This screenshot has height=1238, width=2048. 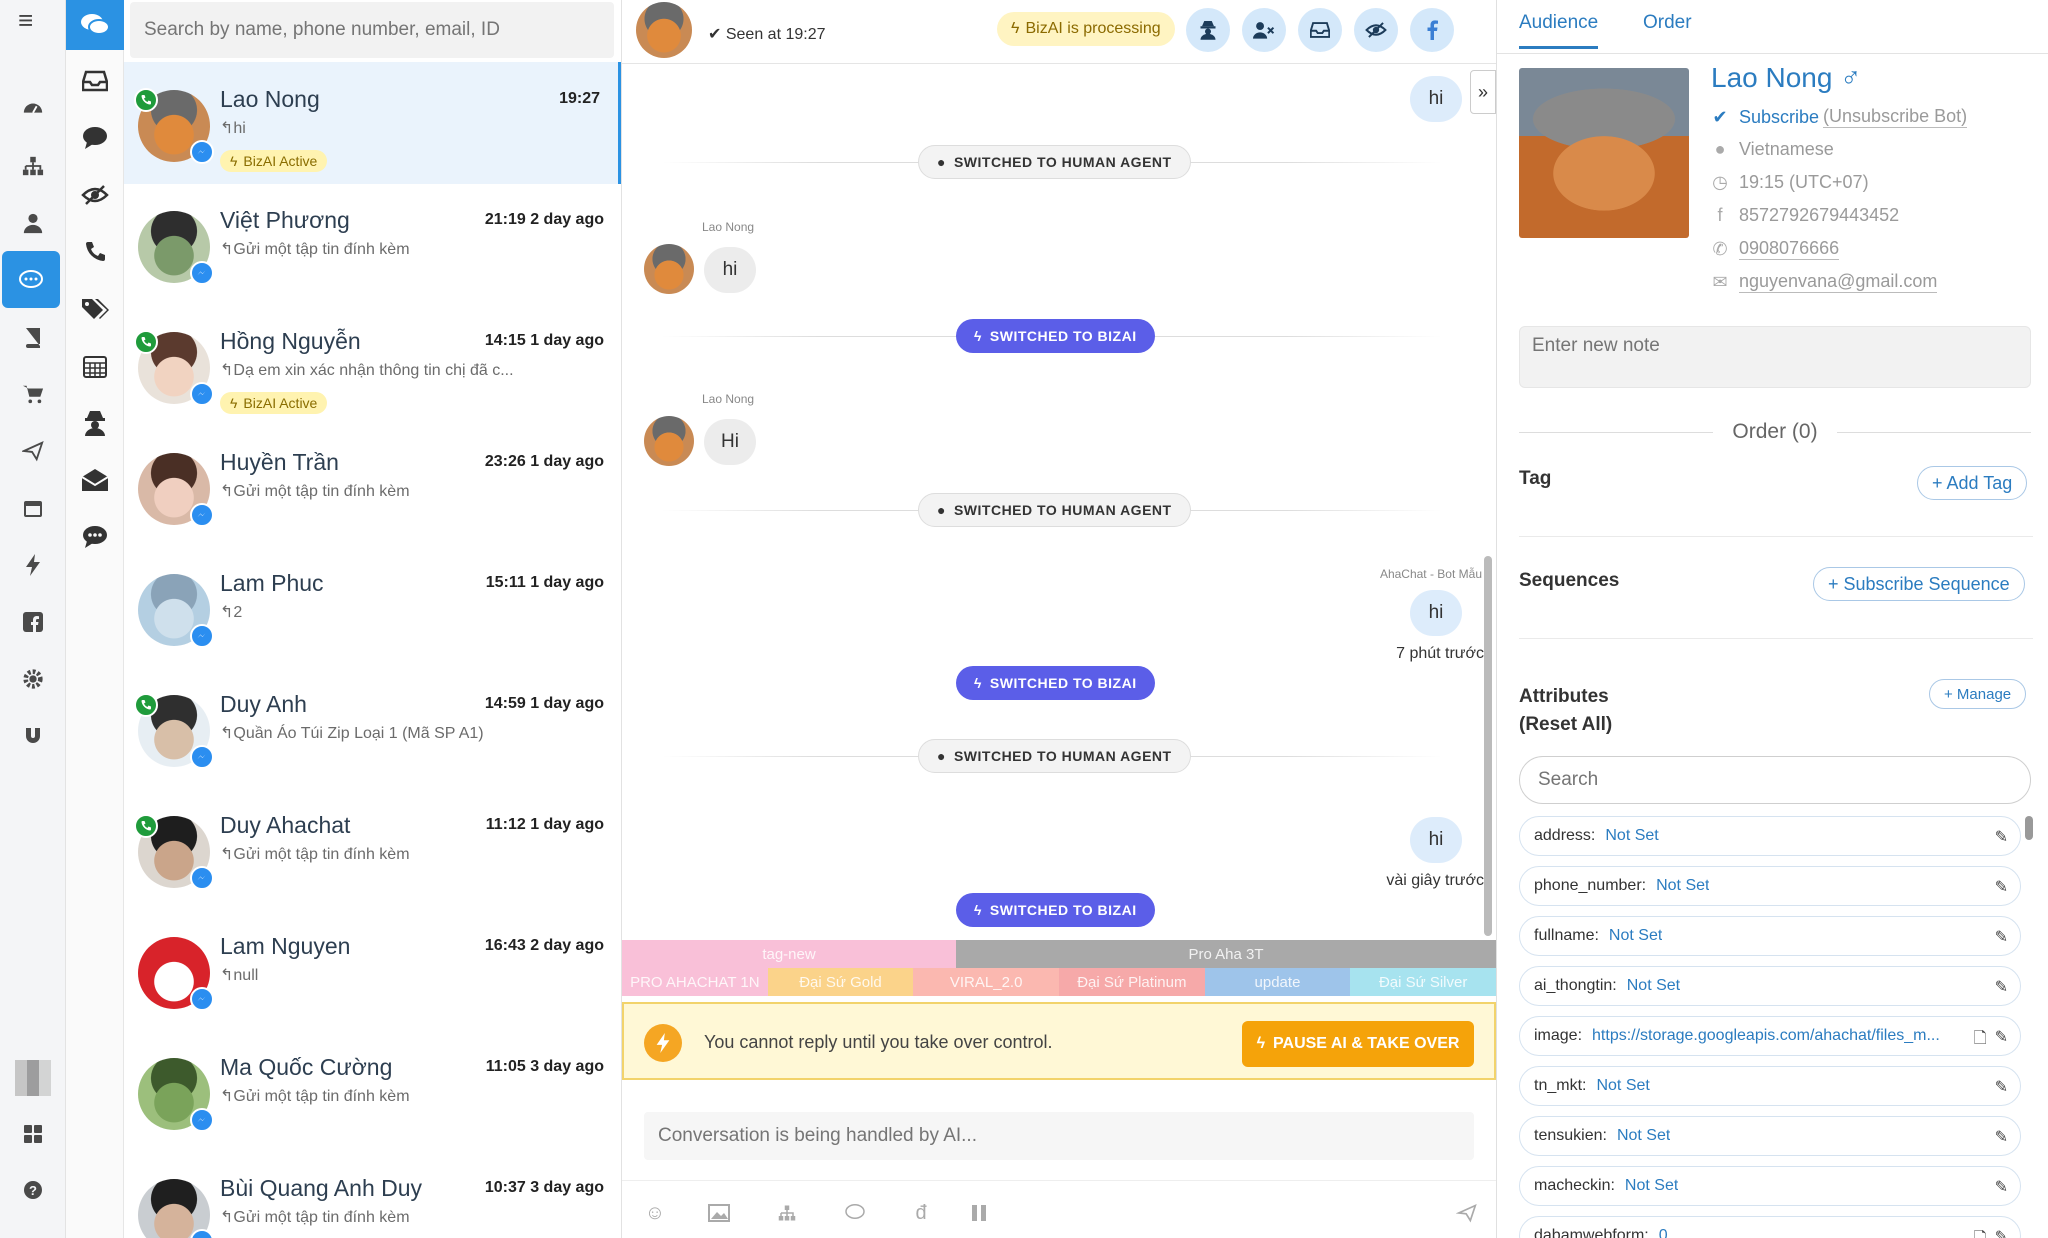 What do you see at coordinates (95, 251) in the screenshot?
I see `phone-icon` at bounding box center [95, 251].